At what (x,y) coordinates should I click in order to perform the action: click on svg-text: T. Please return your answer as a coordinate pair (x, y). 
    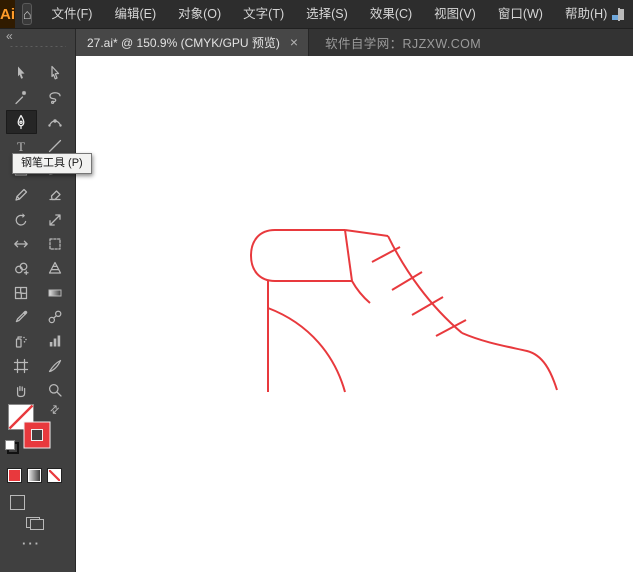
    Looking at the image, I should click on (21, 146).